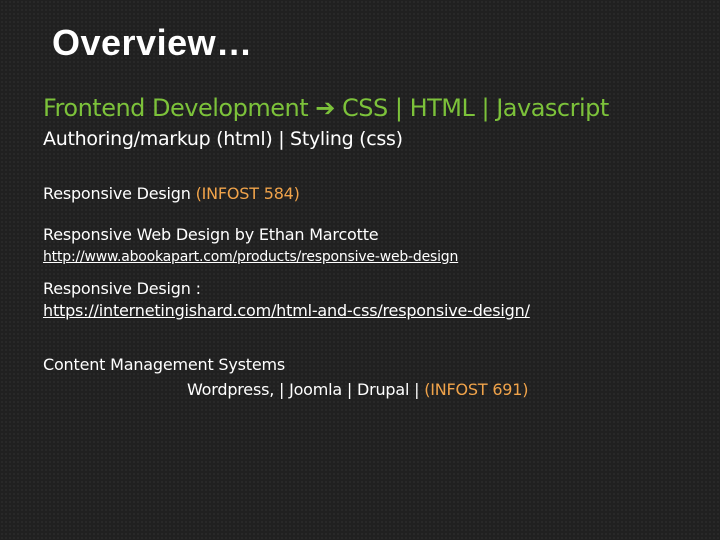 The width and height of the screenshot is (720, 540). What do you see at coordinates (122, 288) in the screenshot?
I see `responsive-design-2-label: Responsive Design :` at bounding box center [122, 288].